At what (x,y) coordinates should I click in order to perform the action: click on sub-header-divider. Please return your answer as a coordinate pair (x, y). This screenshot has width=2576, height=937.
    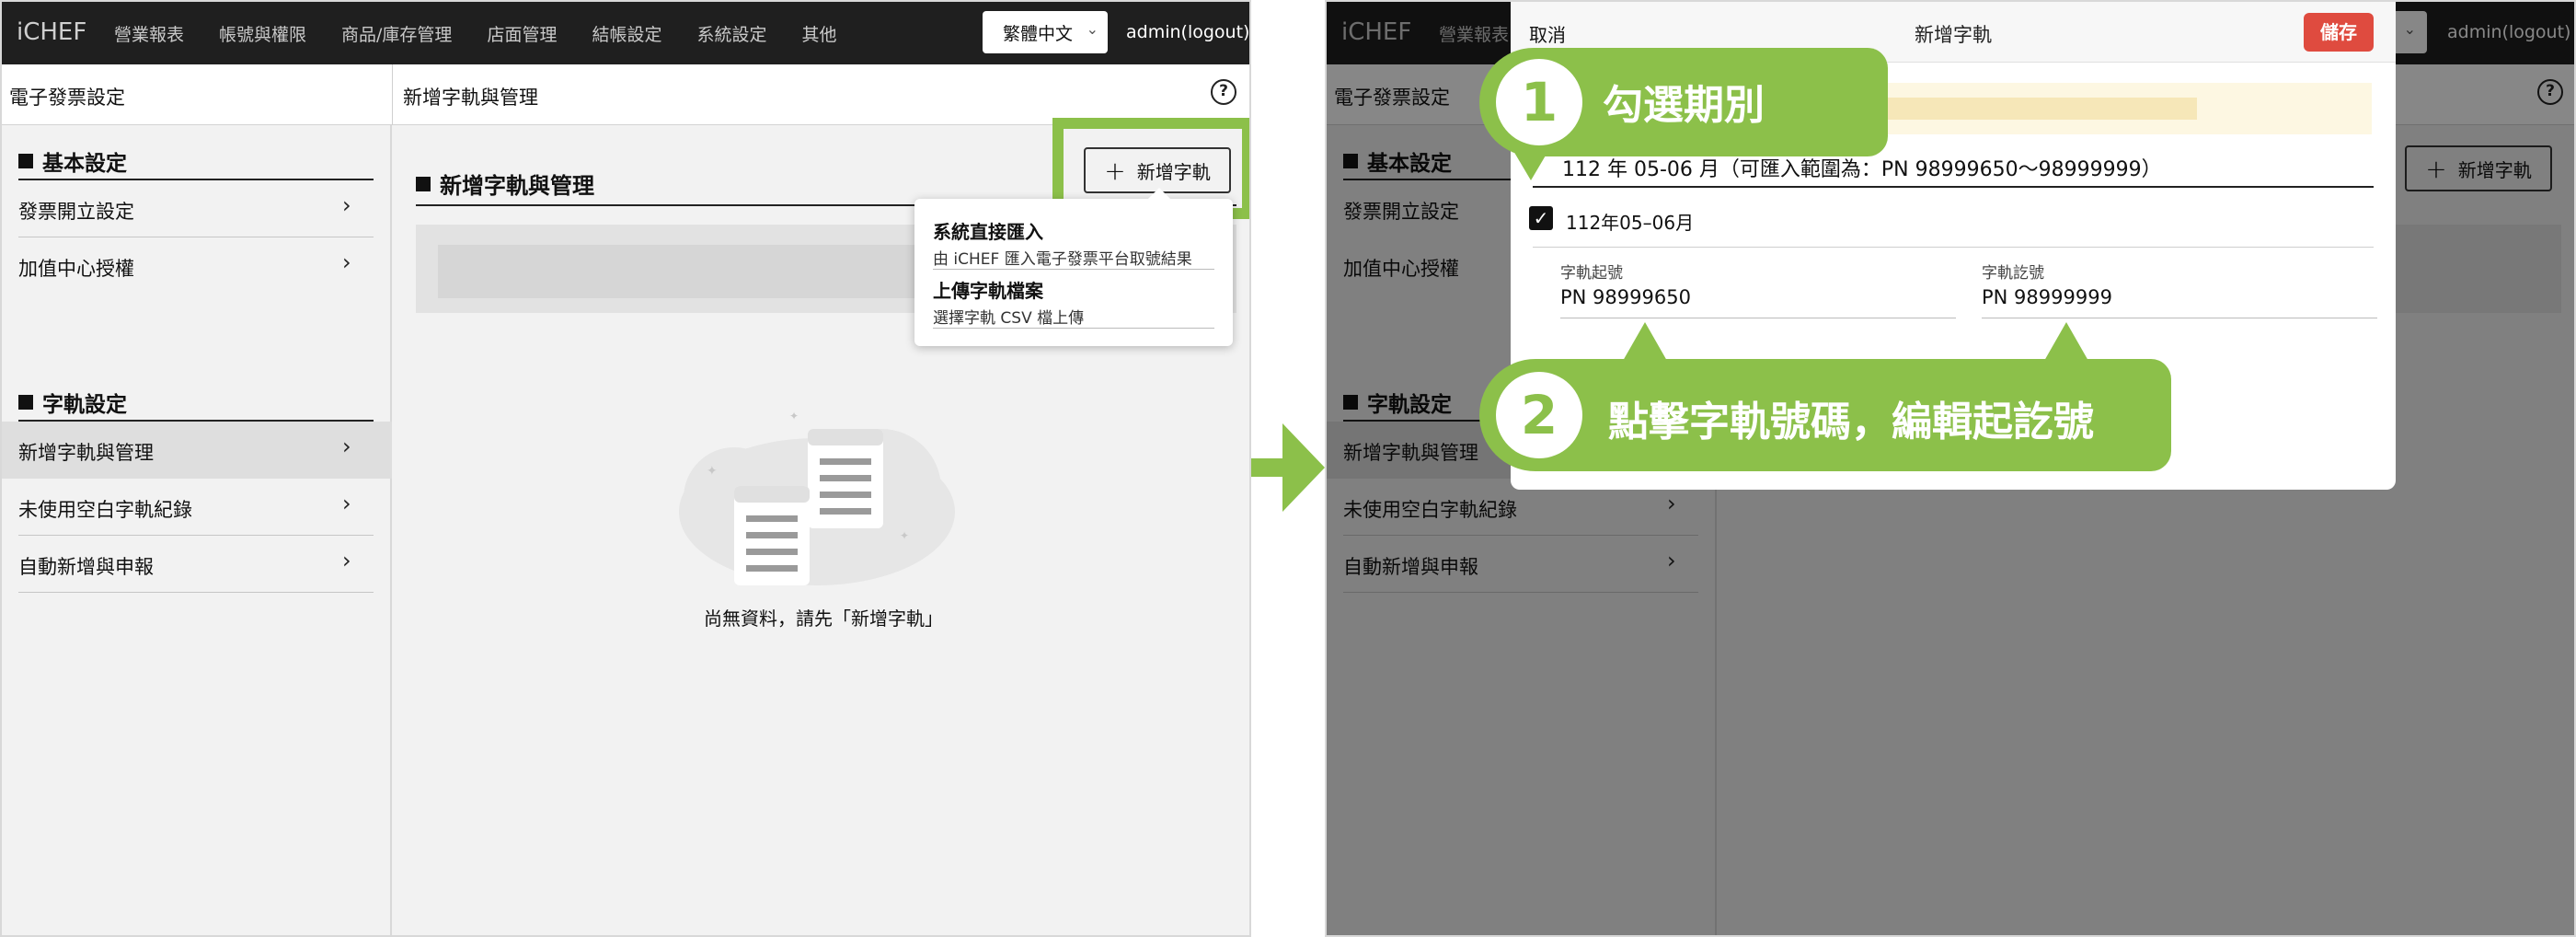
    Looking at the image, I should click on (392, 95).